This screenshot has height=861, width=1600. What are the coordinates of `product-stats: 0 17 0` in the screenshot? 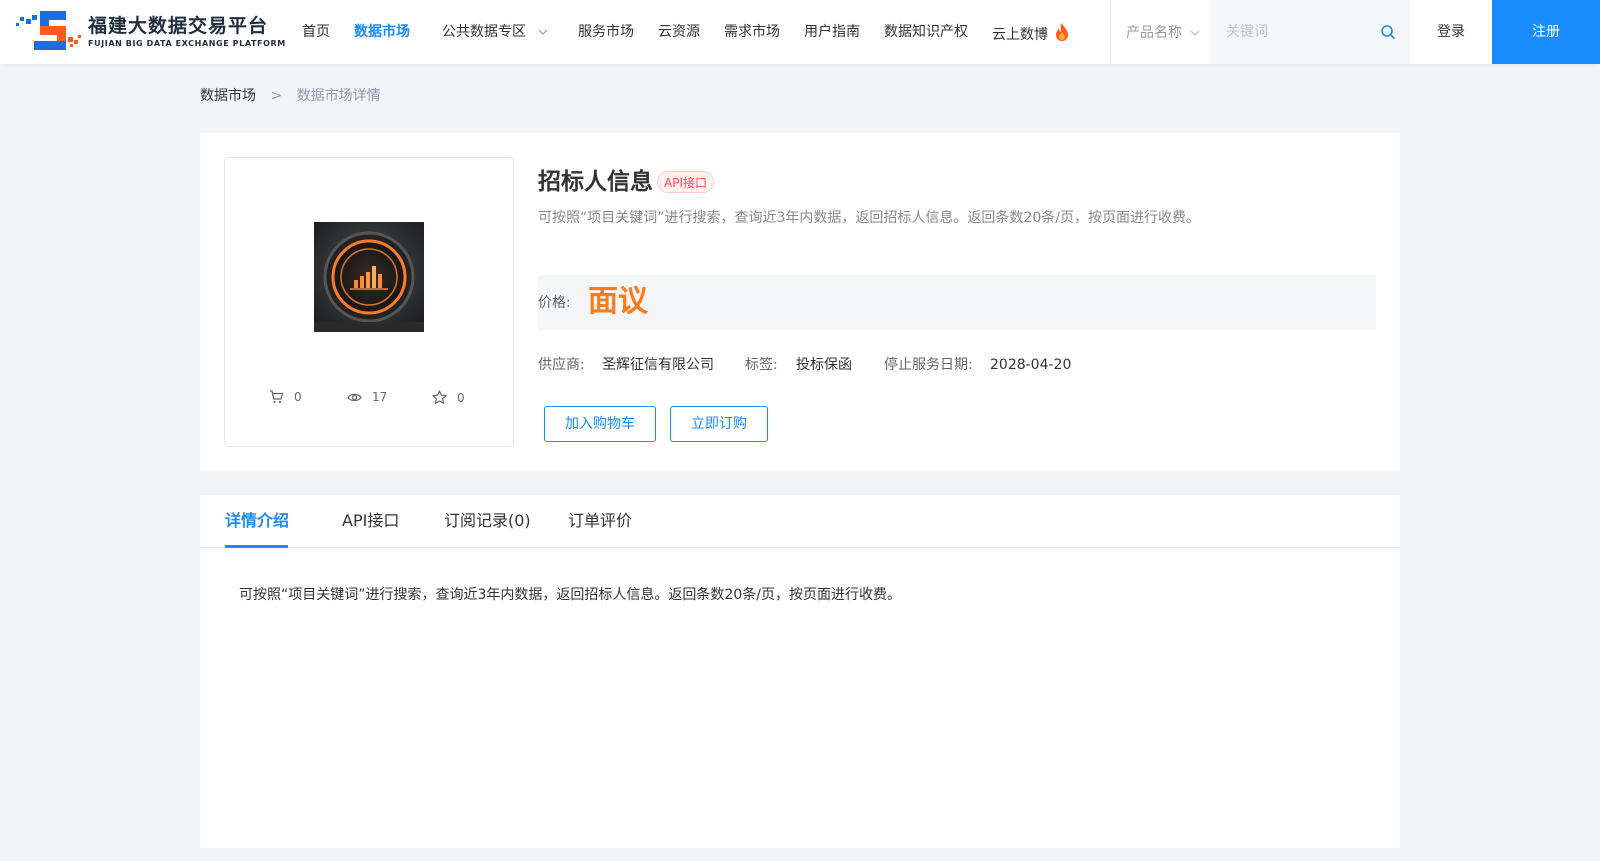 It's located at (369, 400).